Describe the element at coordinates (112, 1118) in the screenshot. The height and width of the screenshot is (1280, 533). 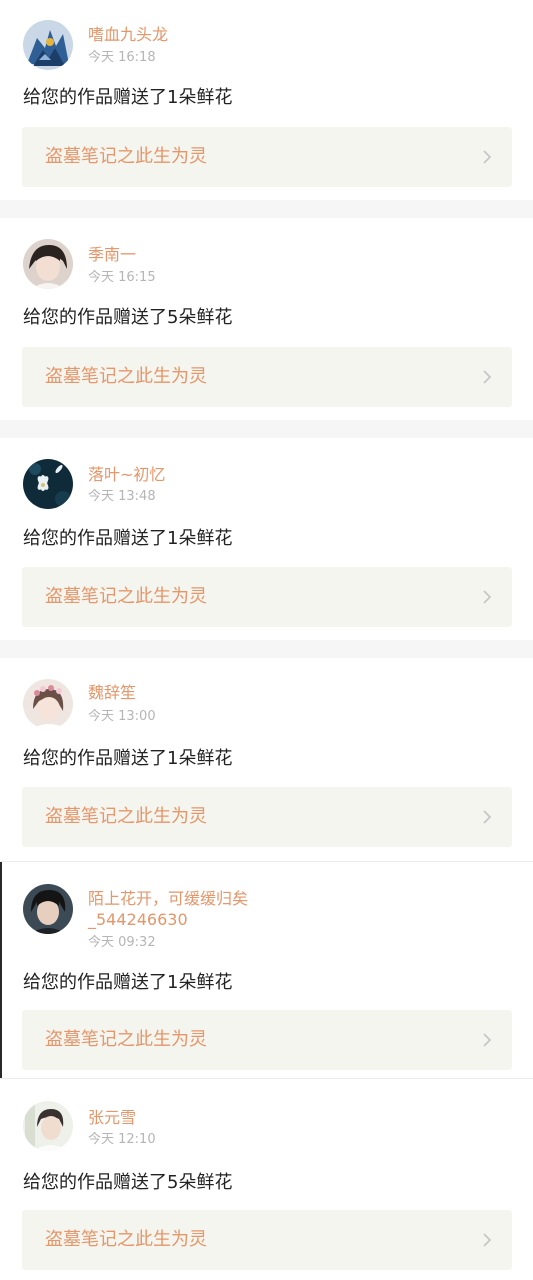
I see `username: 张元雪` at that location.